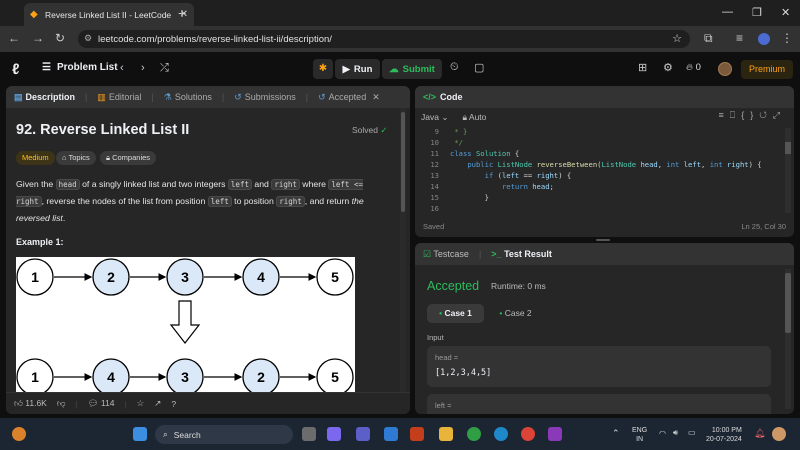 The width and height of the screenshot is (800, 450). I want to click on format-icon: ≡, so click(724, 115).